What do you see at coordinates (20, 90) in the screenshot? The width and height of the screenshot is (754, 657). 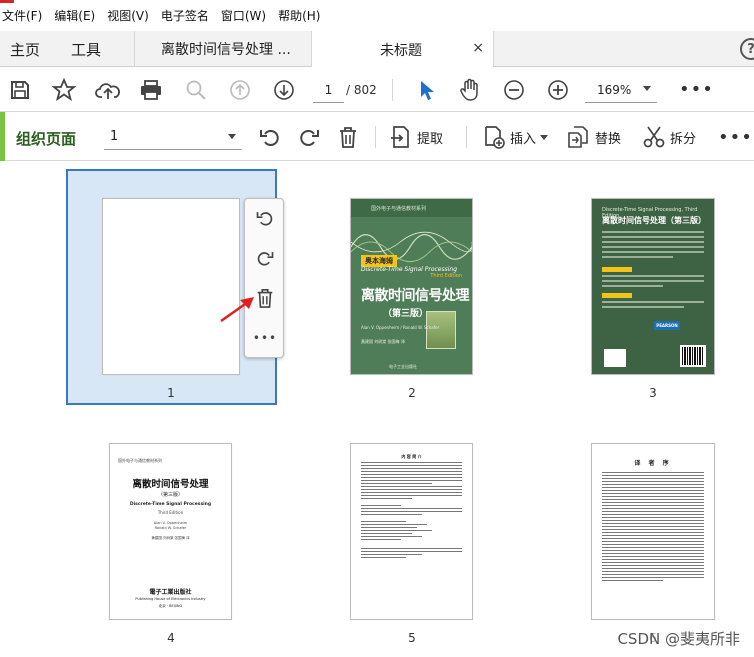 I see `save-icon` at bounding box center [20, 90].